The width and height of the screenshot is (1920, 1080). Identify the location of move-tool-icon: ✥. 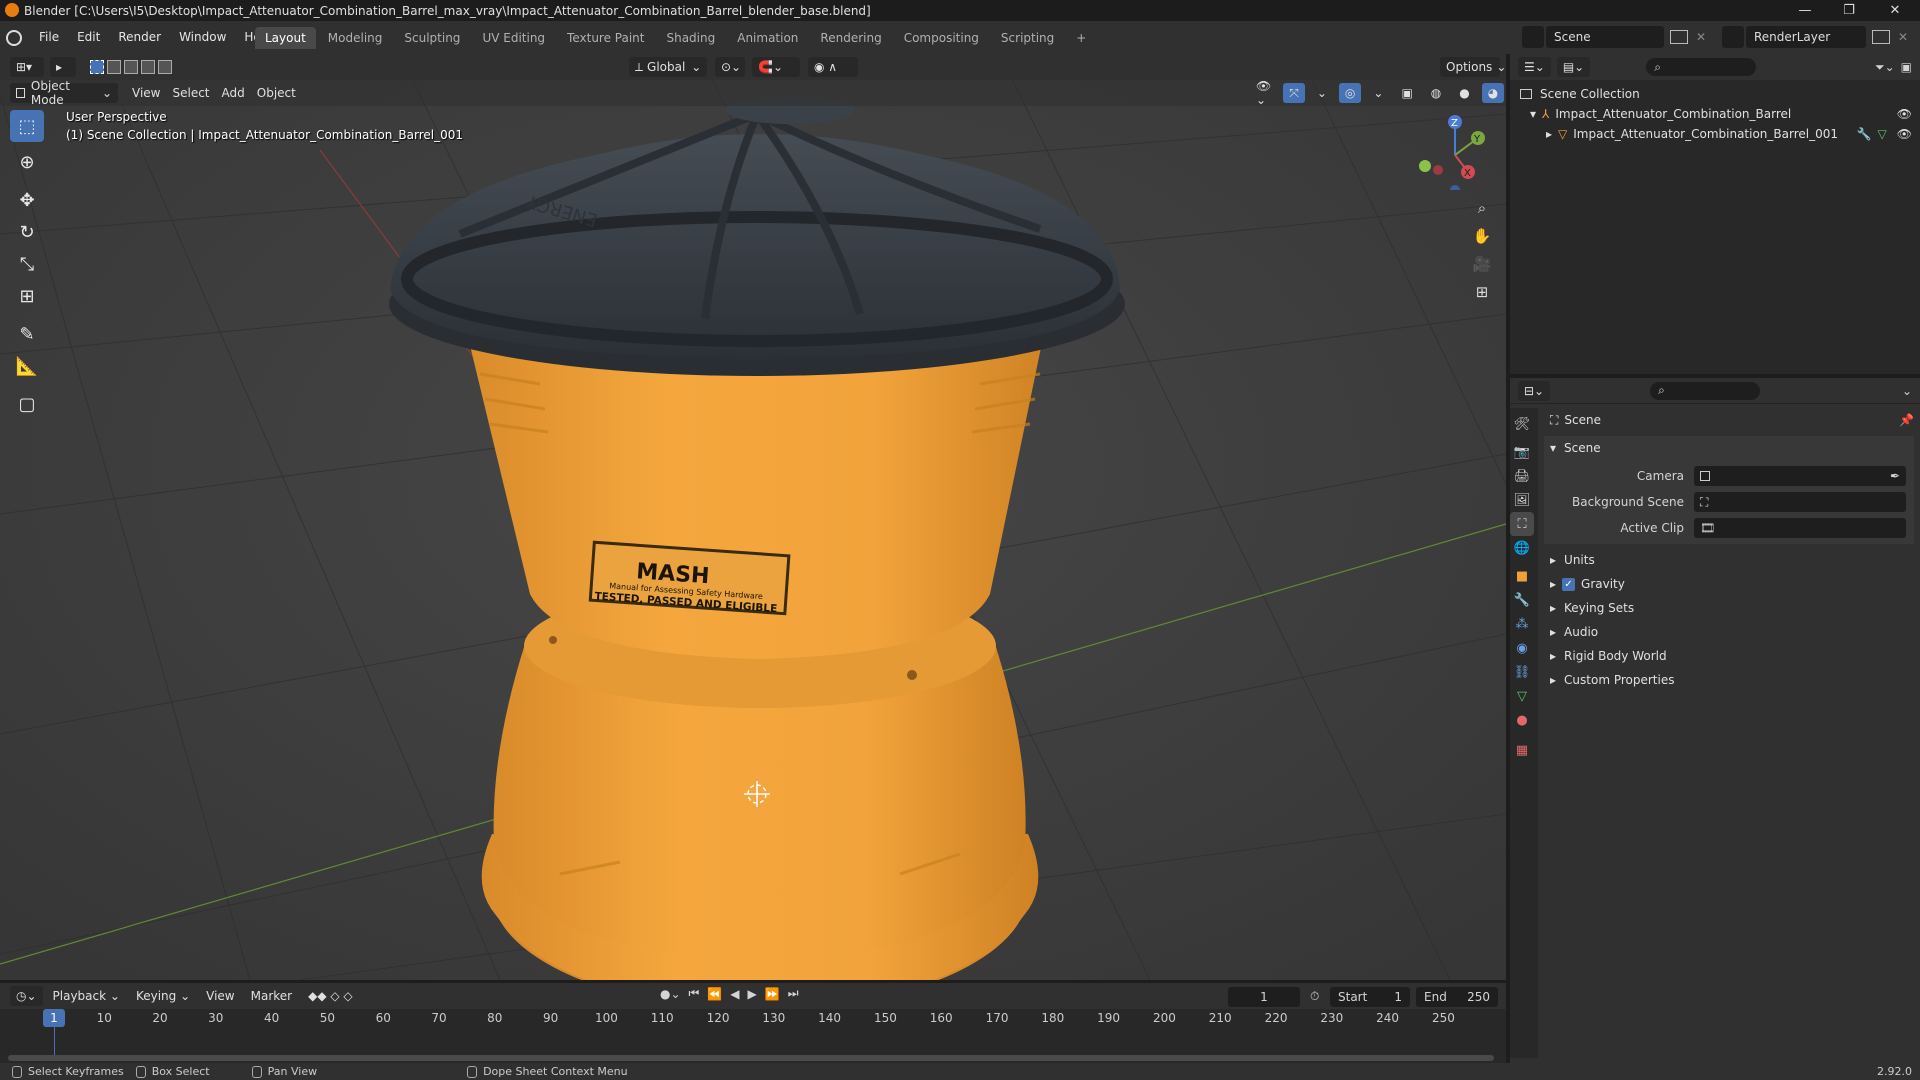
(27, 200).